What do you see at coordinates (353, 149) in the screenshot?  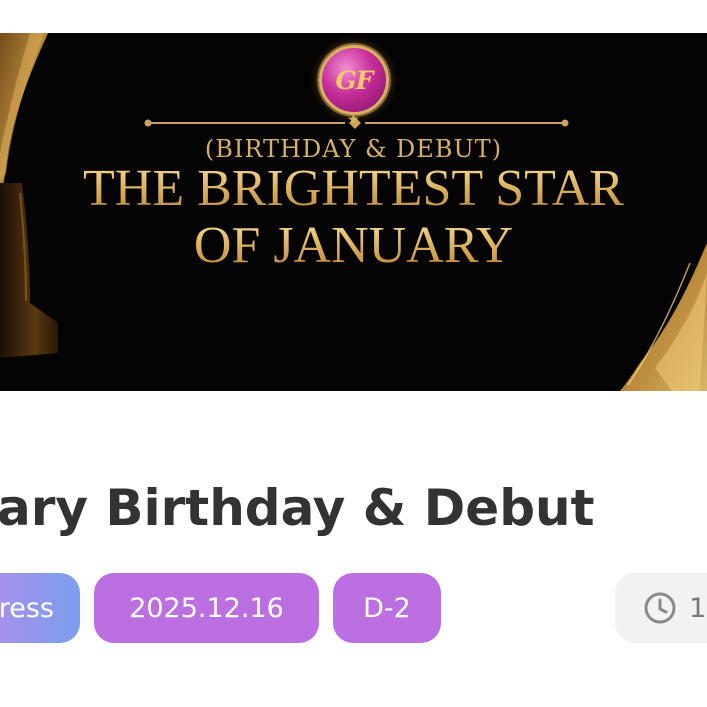 I see `banner-subtitle: (BIRTHDAY & DEBUT)` at bounding box center [353, 149].